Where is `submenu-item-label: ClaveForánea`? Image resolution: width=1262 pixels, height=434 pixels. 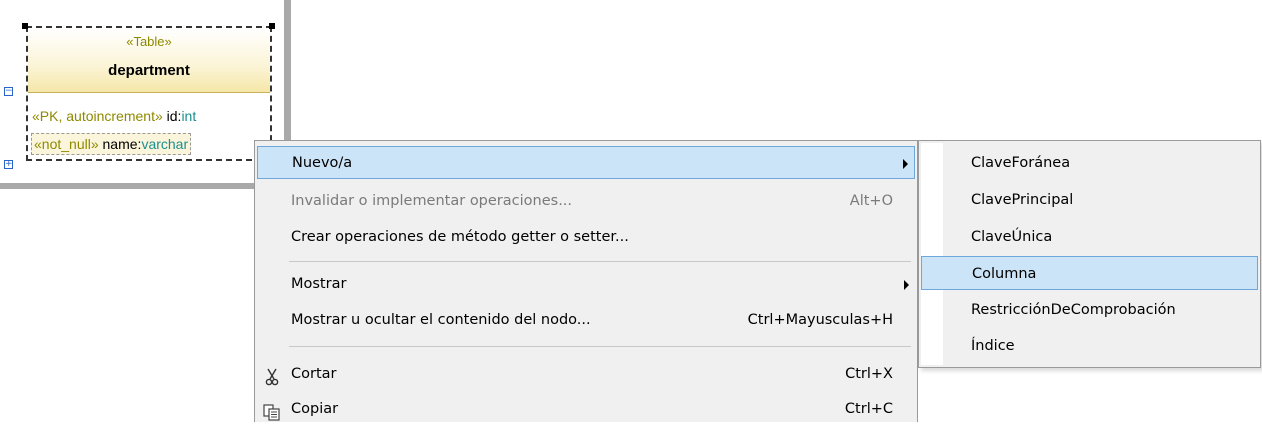 submenu-item-label: ClaveForánea is located at coordinates (1021, 163).